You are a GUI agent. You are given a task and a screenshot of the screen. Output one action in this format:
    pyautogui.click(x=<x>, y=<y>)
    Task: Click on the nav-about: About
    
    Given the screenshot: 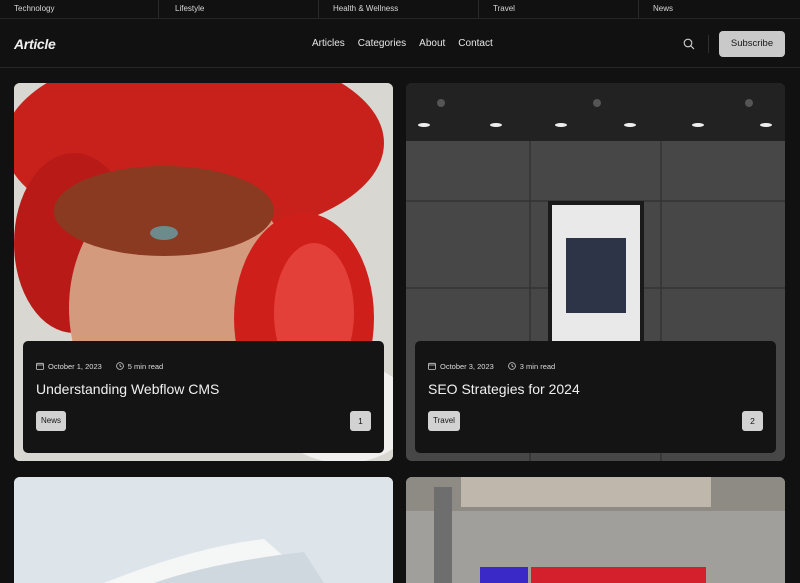 What is the action you would take?
    pyautogui.click(x=432, y=43)
    